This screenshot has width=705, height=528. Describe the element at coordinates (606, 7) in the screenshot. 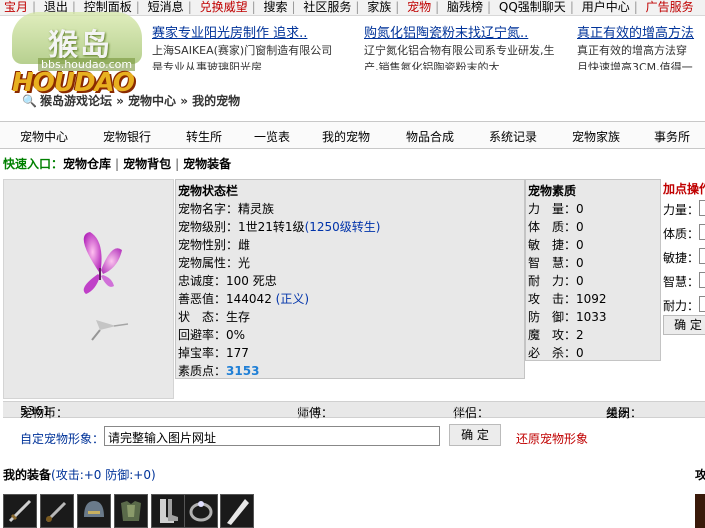

I see `nav-user-center: 用户中心` at that location.